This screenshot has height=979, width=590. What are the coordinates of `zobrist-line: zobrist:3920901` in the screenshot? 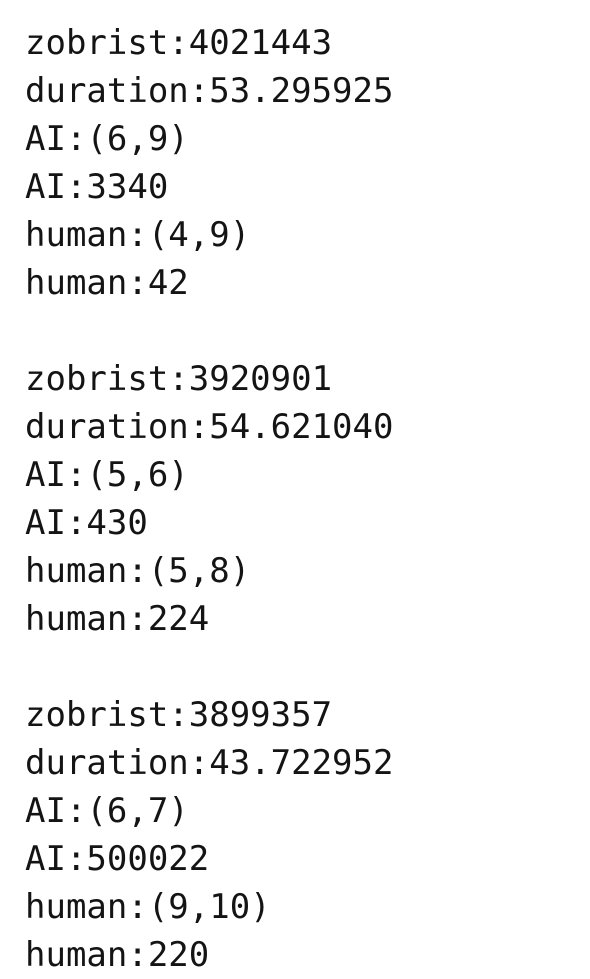 It's located at (179, 379).